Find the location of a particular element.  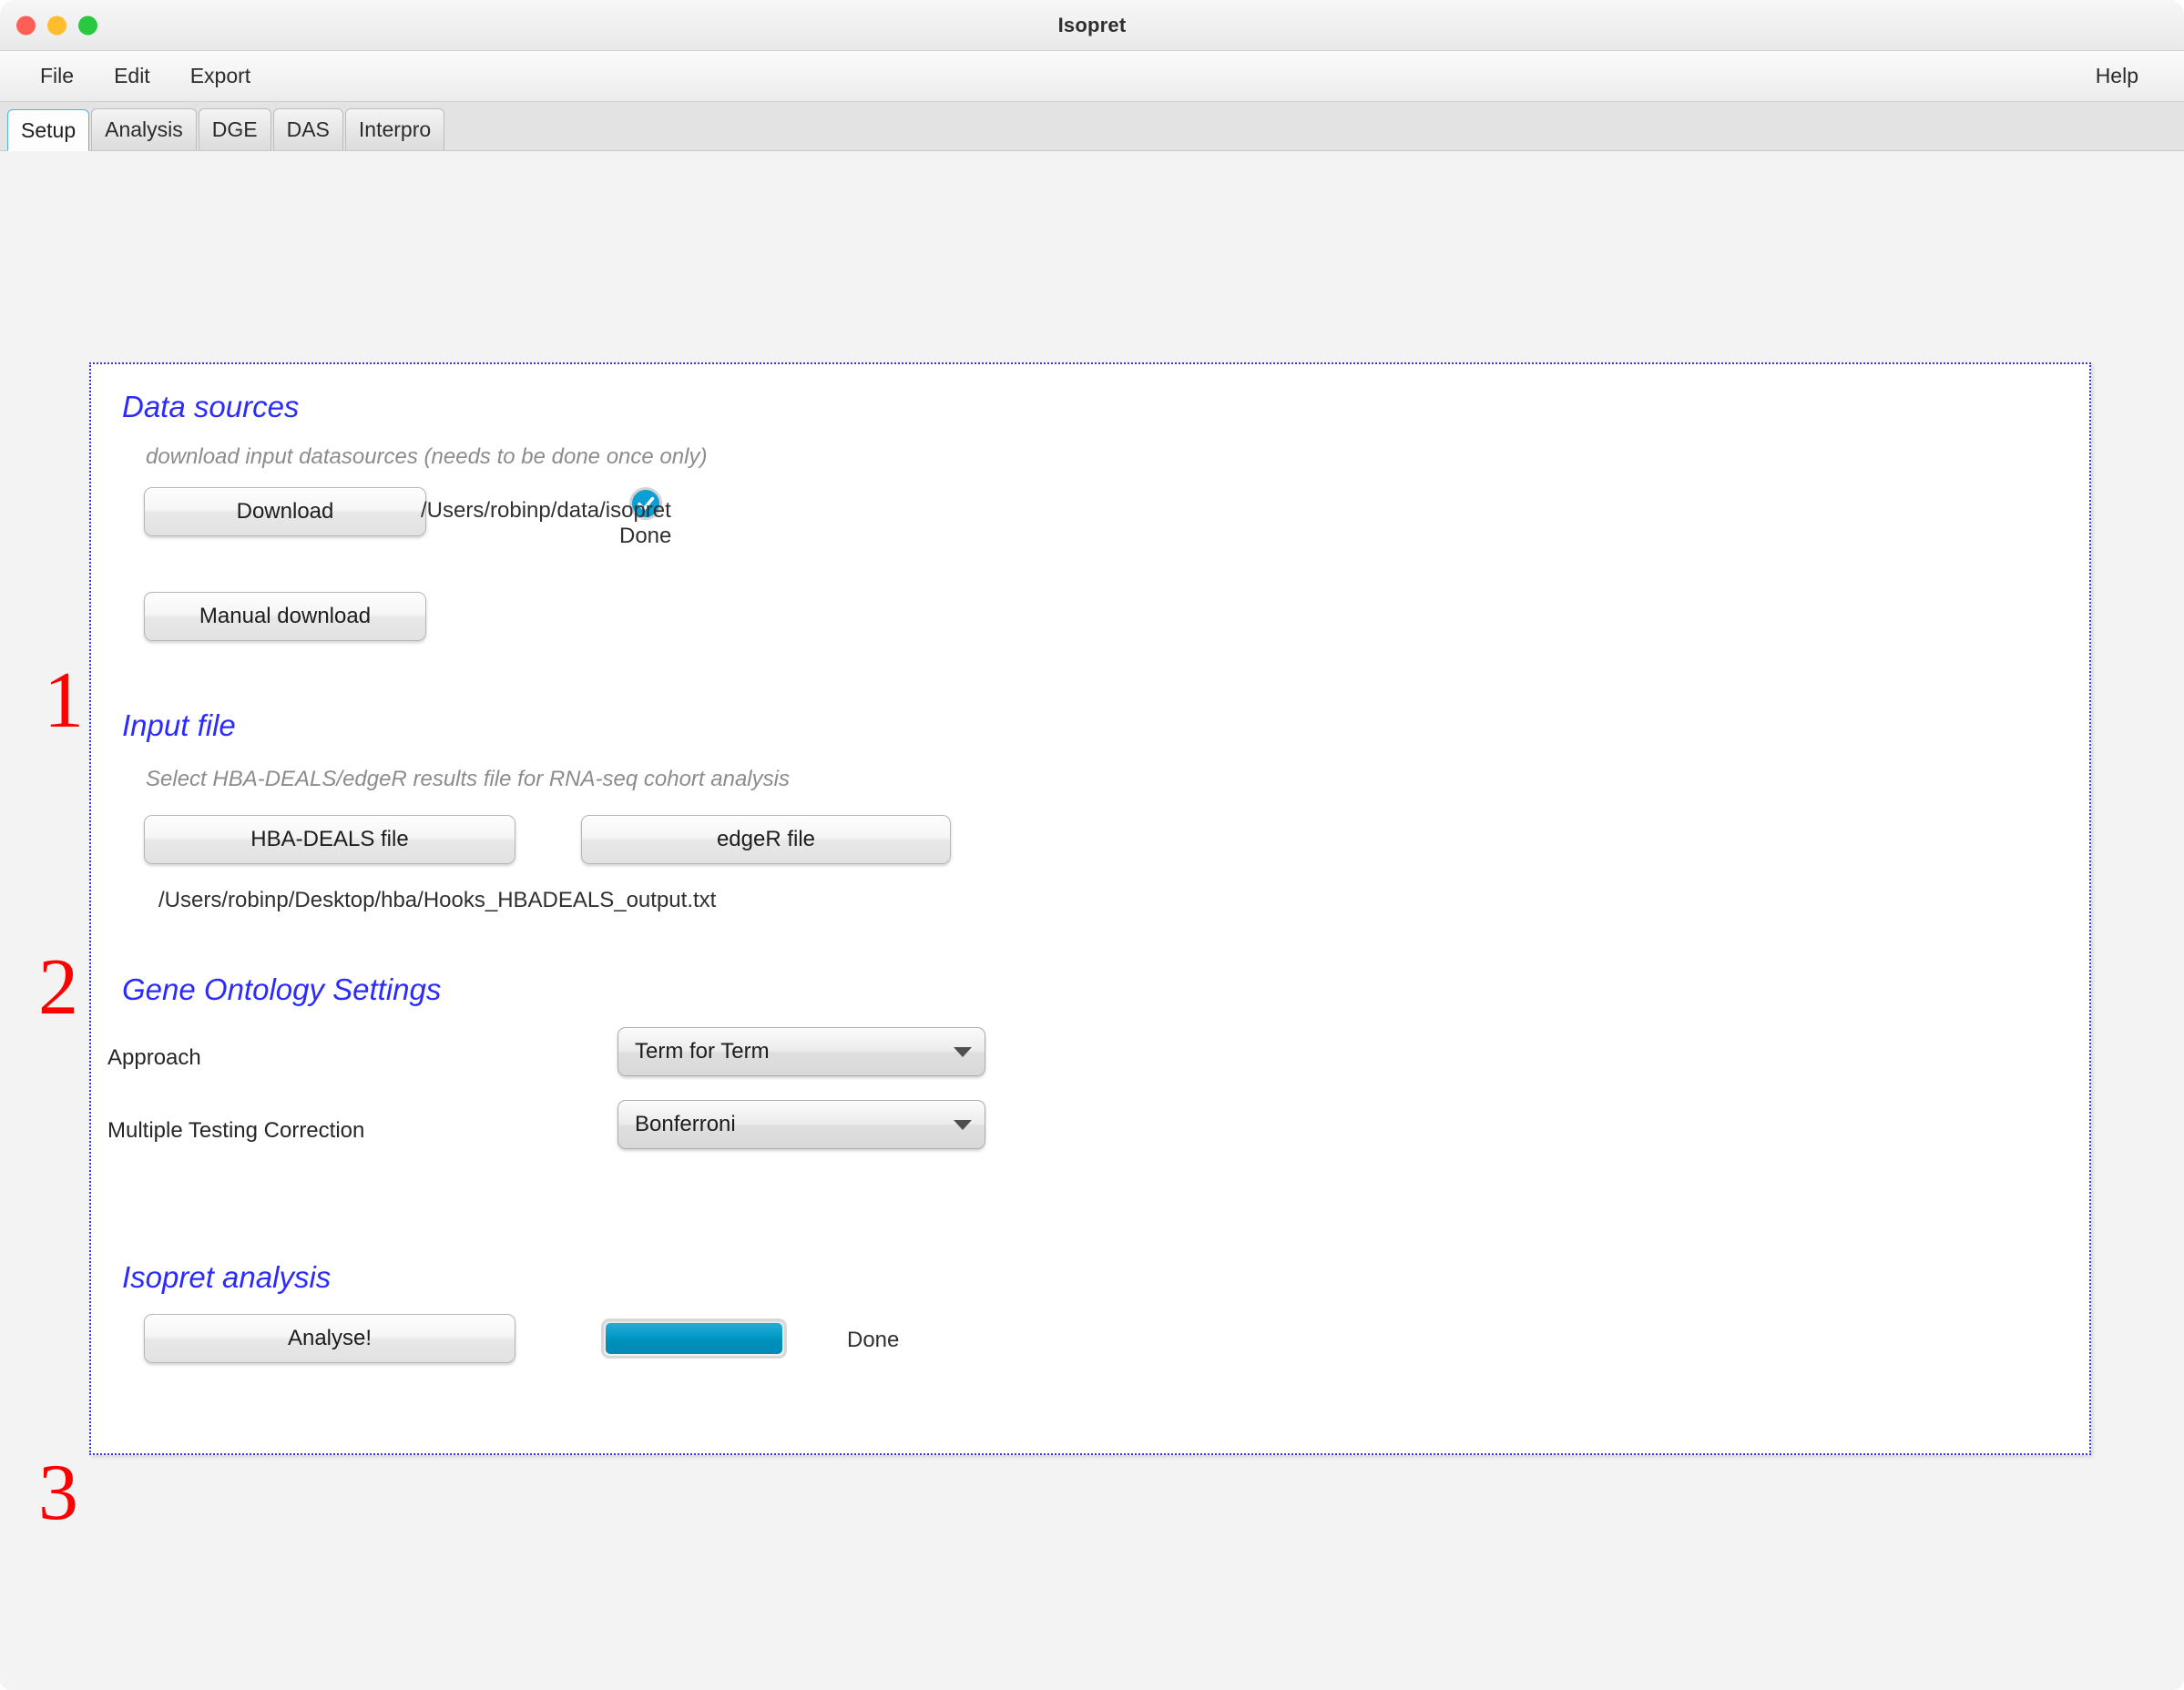

menu-edit: Edit is located at coordinates (132, 76).